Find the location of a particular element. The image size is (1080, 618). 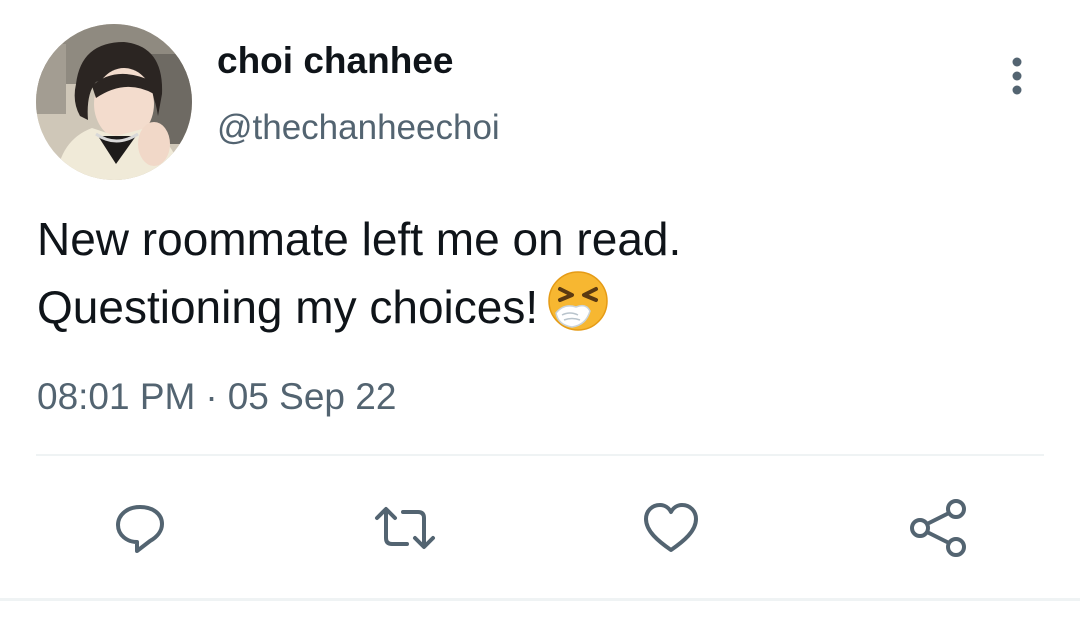

tweet-date: 05 Sep 22 is located at coordinates (312, 396).